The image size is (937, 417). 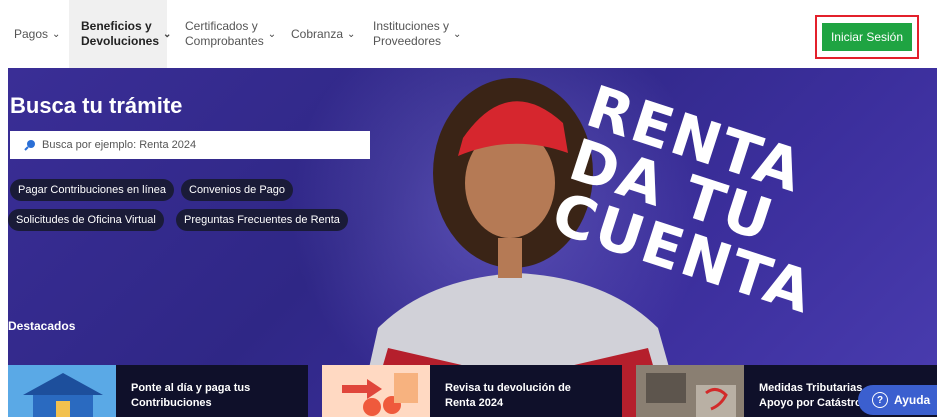 I want to click on nav-item-label: Instituciones y Proveedores, so click(x=411, y=34).